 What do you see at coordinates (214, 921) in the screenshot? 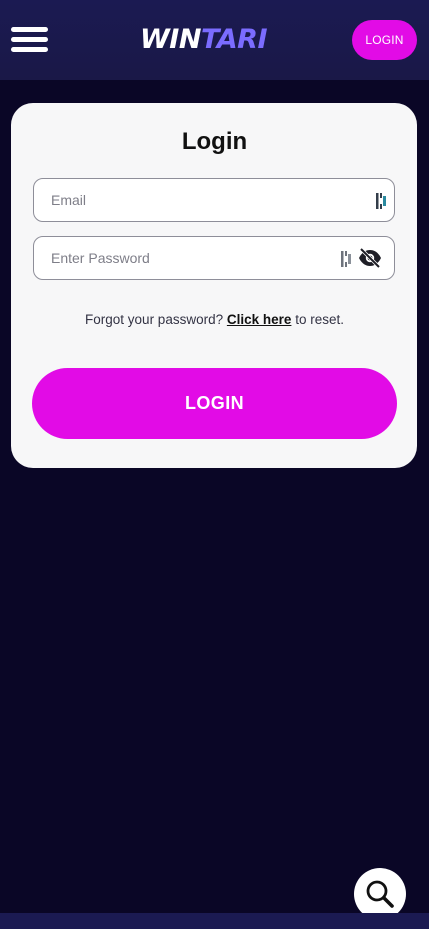
I see `bottom-bar` at bounding box center [214, 921].